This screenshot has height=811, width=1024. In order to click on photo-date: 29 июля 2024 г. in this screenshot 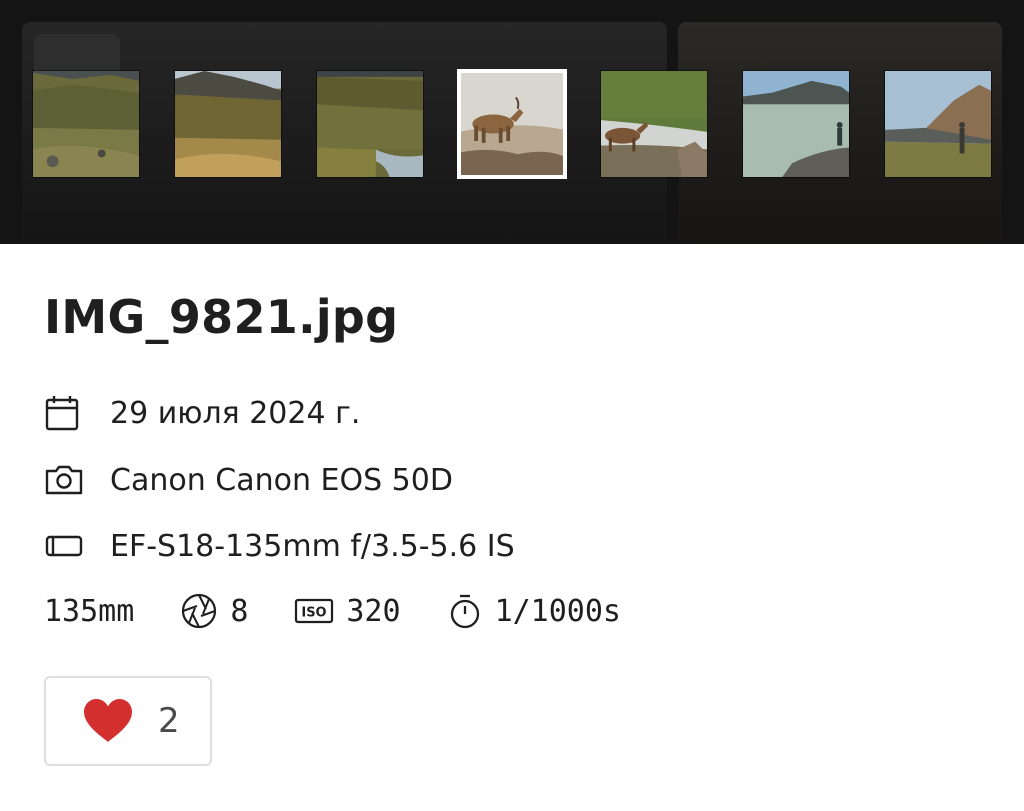, I will do `click(235, 413)`.